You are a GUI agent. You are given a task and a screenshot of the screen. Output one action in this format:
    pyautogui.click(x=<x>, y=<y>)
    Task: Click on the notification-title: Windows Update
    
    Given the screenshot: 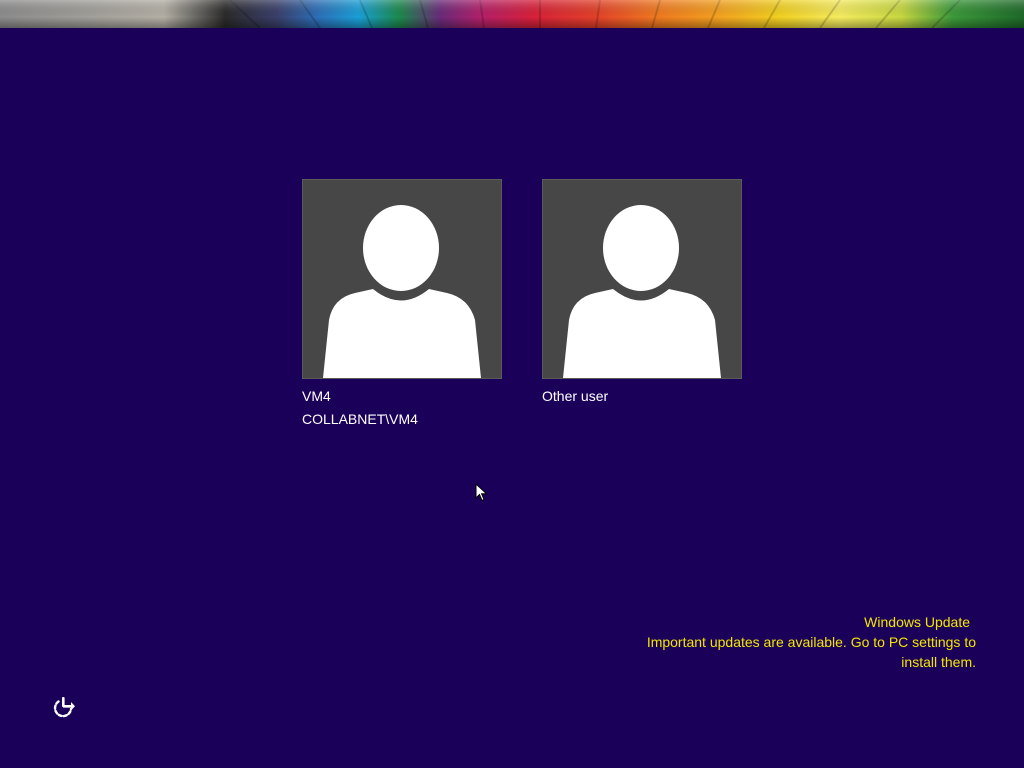 What is the action you would take?
    pyautogui.click(x=917, y=622)
    